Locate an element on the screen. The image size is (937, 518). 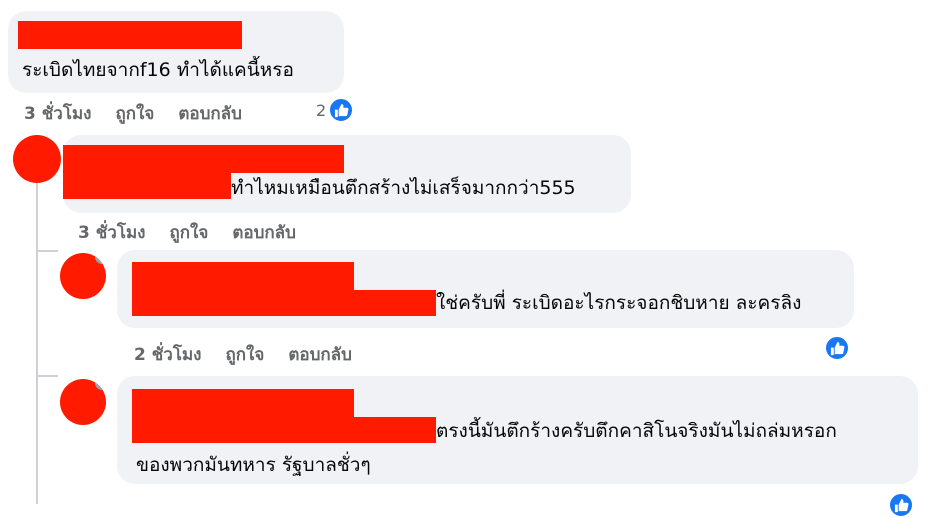
comment-actions: 2 ชั่วโมง ถูกใจ ตอบกลับ is located at coordinates (243, 354).